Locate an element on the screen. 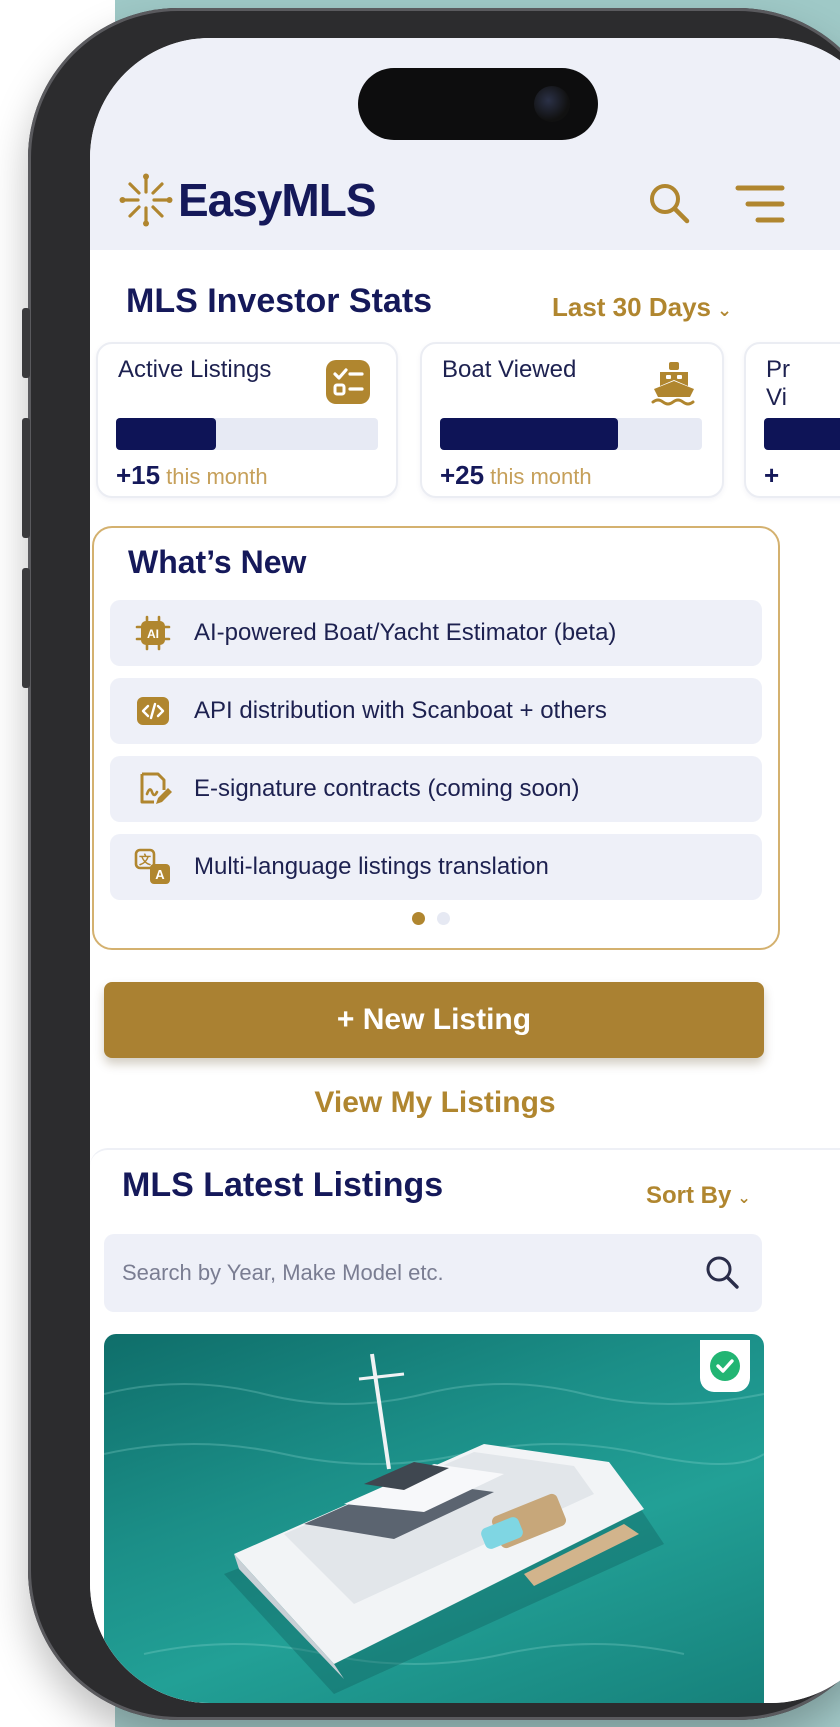 The image size is (840, 1727). stat-card-boat-viewed: Boat Viewed +25 this month is located at coordinates (572, 420).